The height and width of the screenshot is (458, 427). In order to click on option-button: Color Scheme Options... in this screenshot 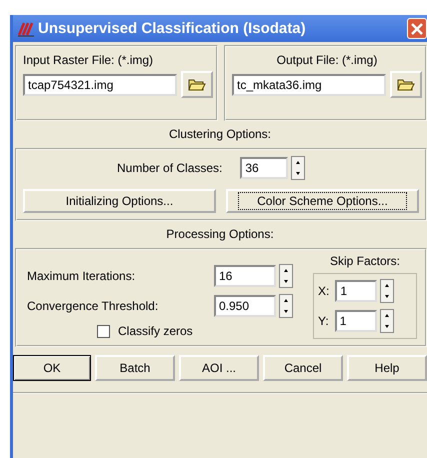, I will do `click(322, 201)`.